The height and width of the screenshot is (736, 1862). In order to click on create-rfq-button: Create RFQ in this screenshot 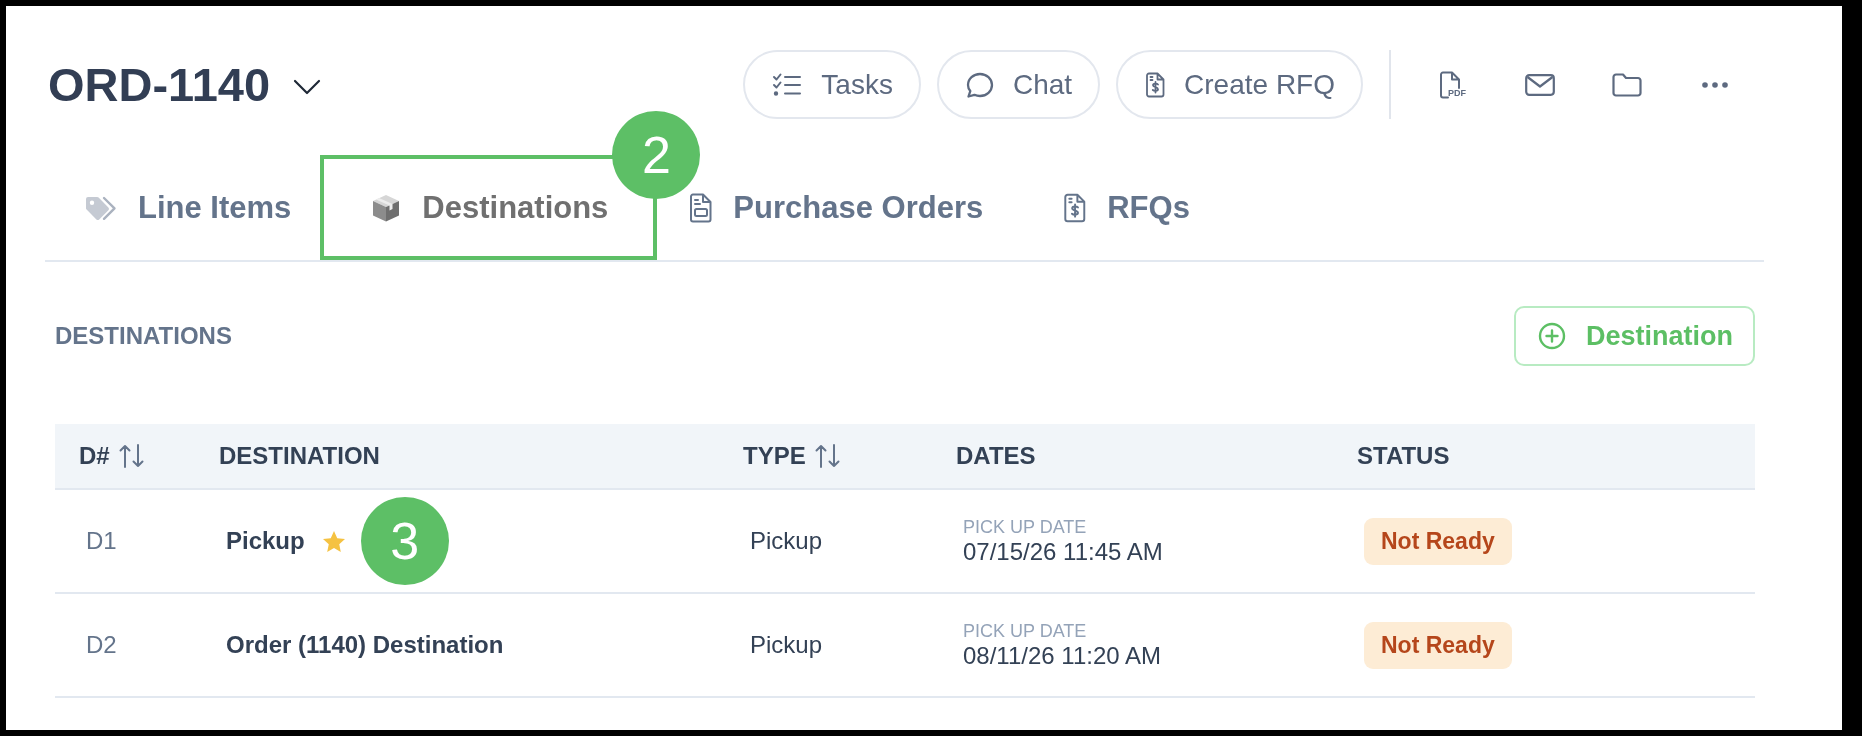, I will do `click(1239, 84)`.